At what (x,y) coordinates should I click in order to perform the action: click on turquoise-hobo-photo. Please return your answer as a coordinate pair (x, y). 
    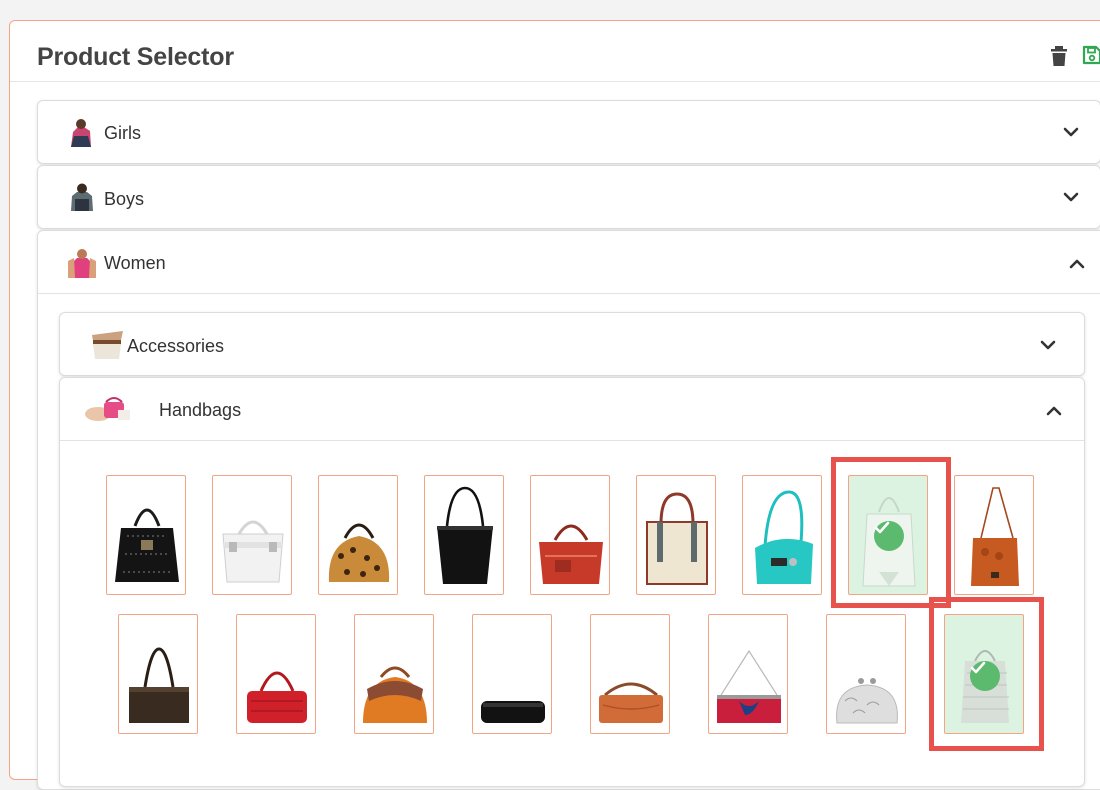
    Looking at the image, I should click on (784, 537).